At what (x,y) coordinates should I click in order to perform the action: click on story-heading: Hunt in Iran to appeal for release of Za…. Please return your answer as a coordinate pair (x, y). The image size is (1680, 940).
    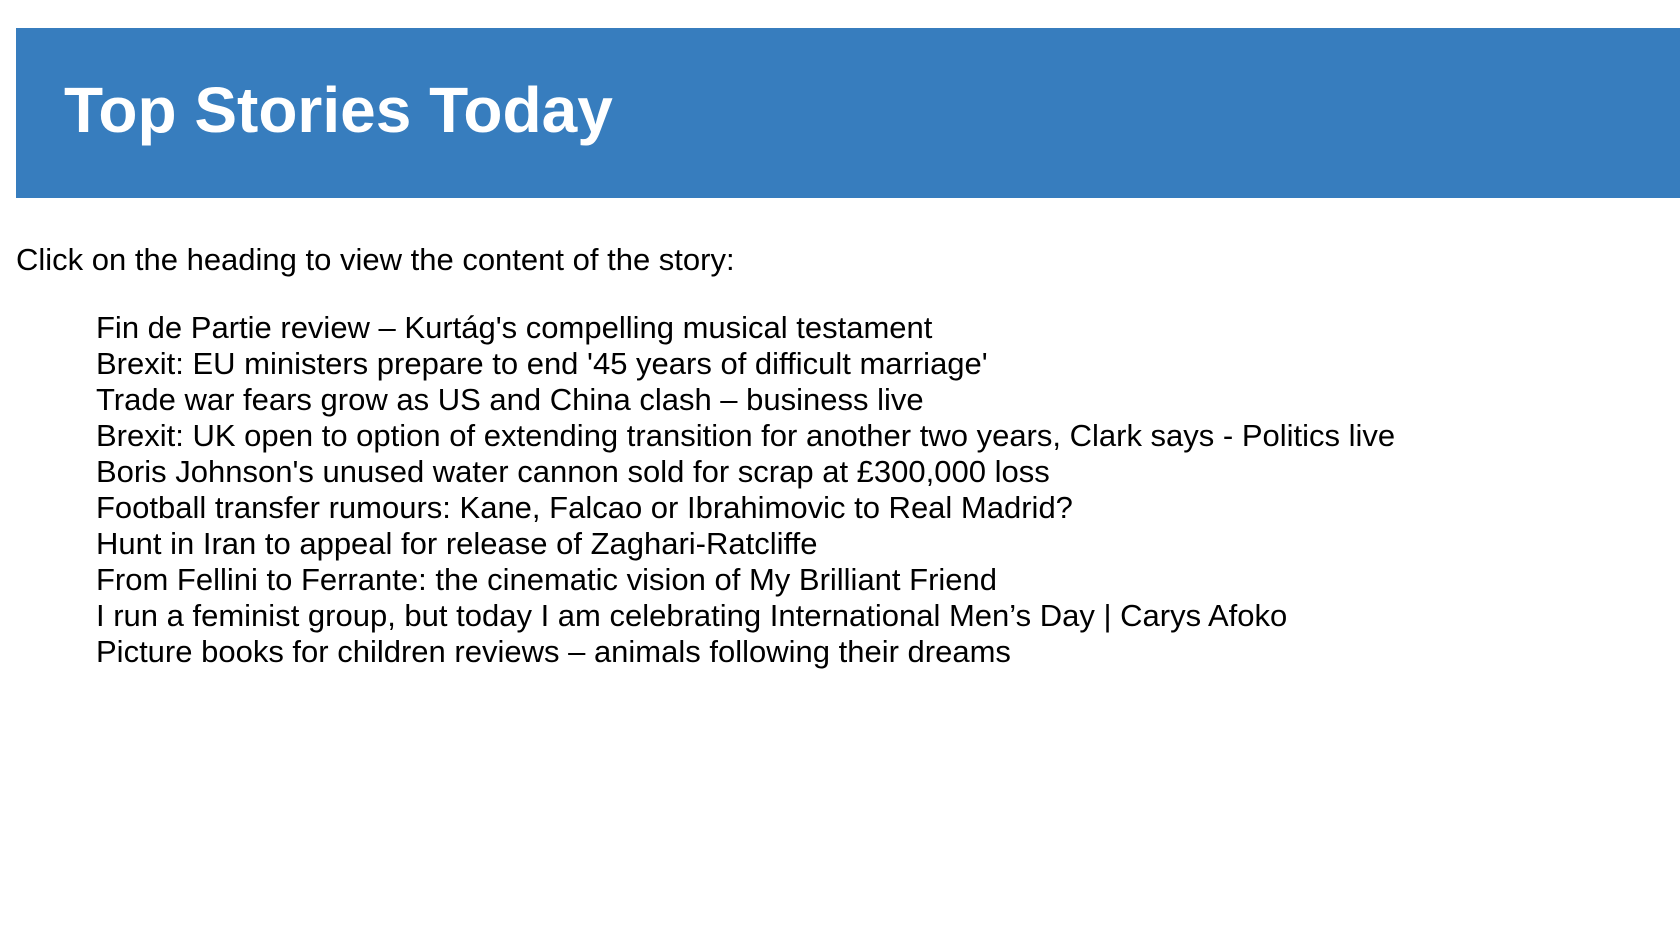
    Looking at the image, I should click on (745, 544).